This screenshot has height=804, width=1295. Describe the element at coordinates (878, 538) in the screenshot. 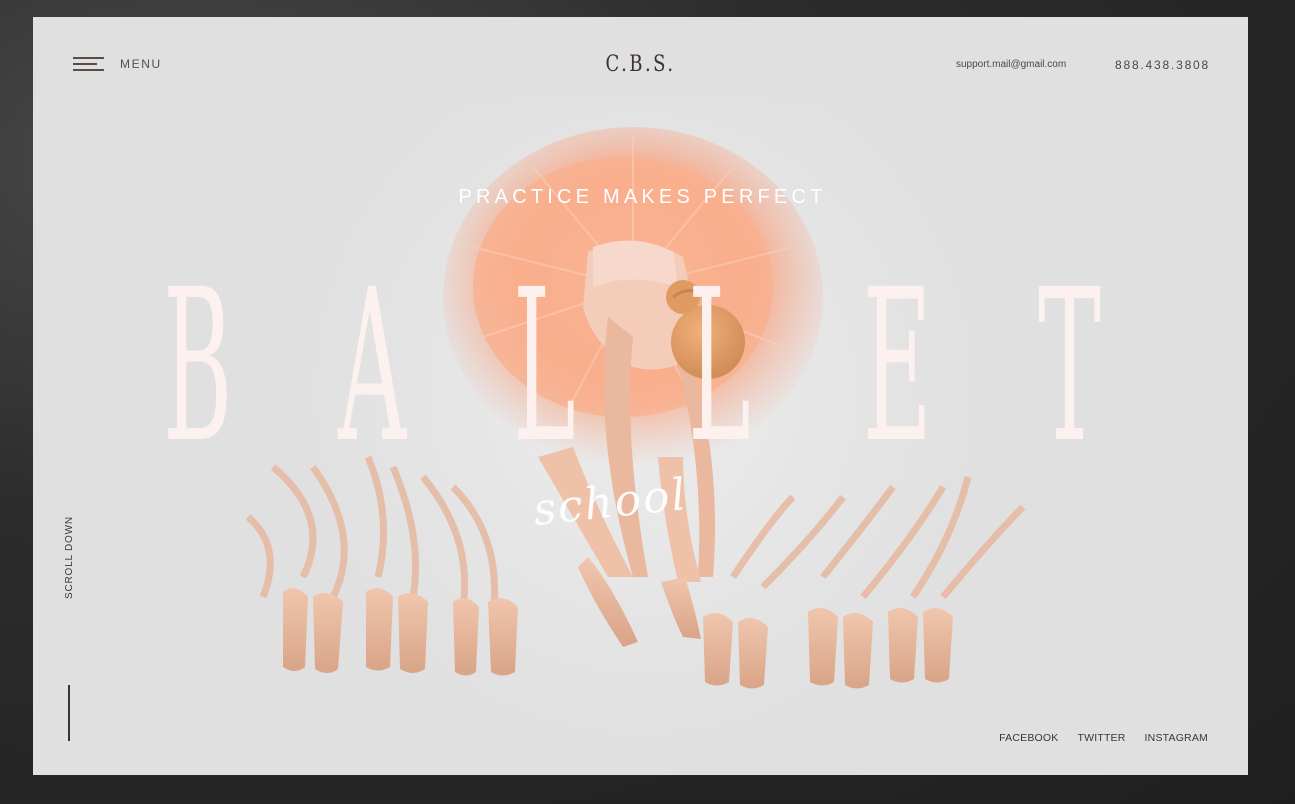

I see `pointe-shoes-right` at that location.